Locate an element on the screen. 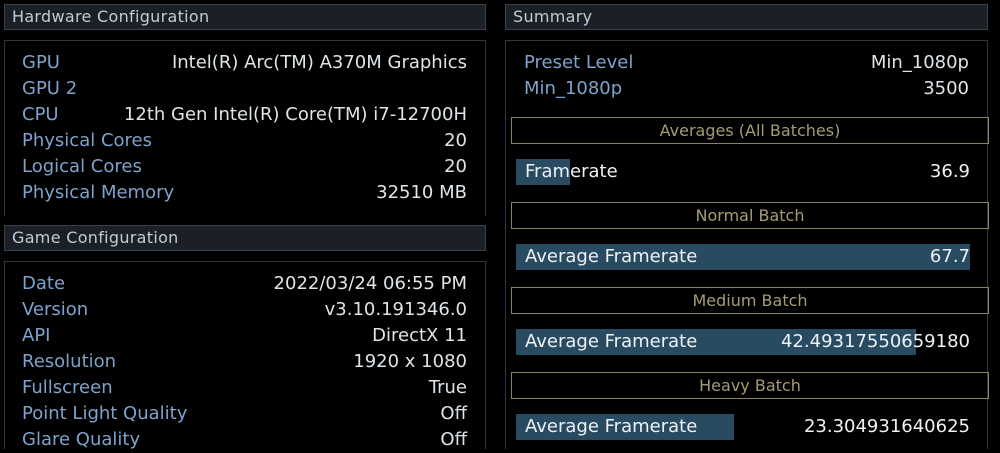  preset-label: Preset Level is located at coordinates (579, 62).